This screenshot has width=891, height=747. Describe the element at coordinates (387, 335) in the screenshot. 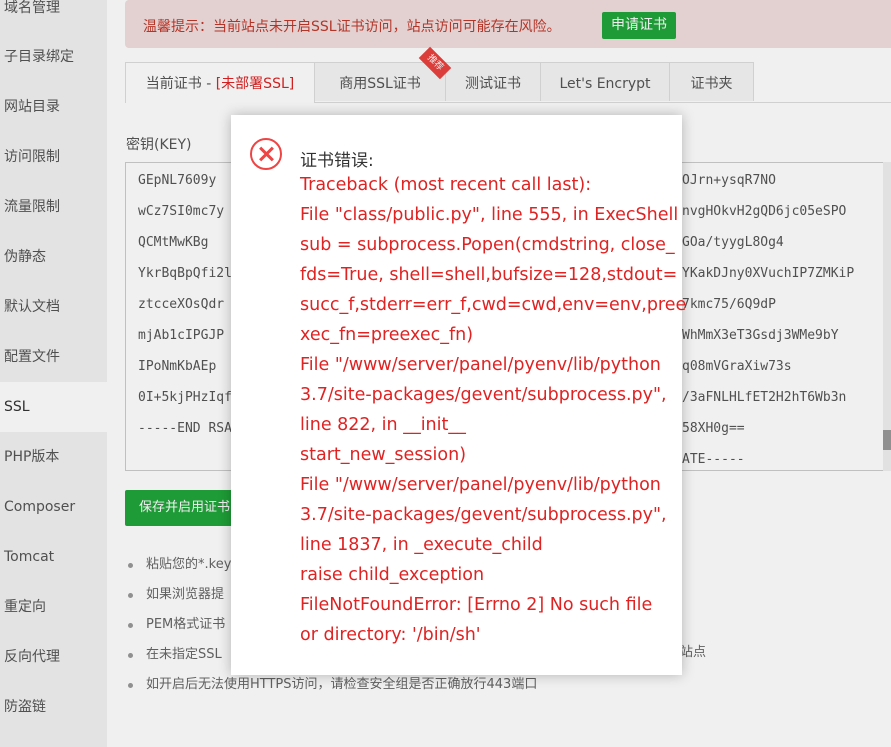

I see `error-line: xec_fn=preexec_fn)` at that location.